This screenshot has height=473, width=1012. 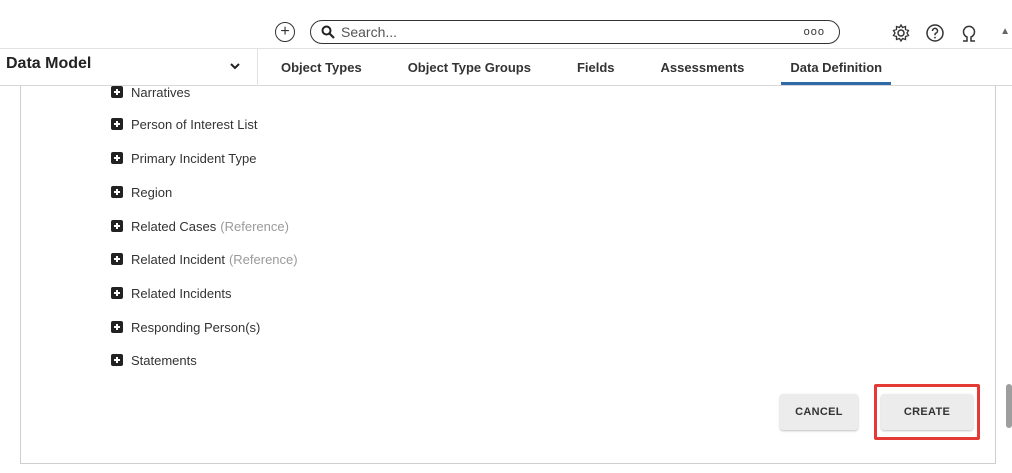 What do you see at coordinates (703, 67) in the screenshot?
I see `tab-assessments: Assessments` at bounding box center [703, 67].